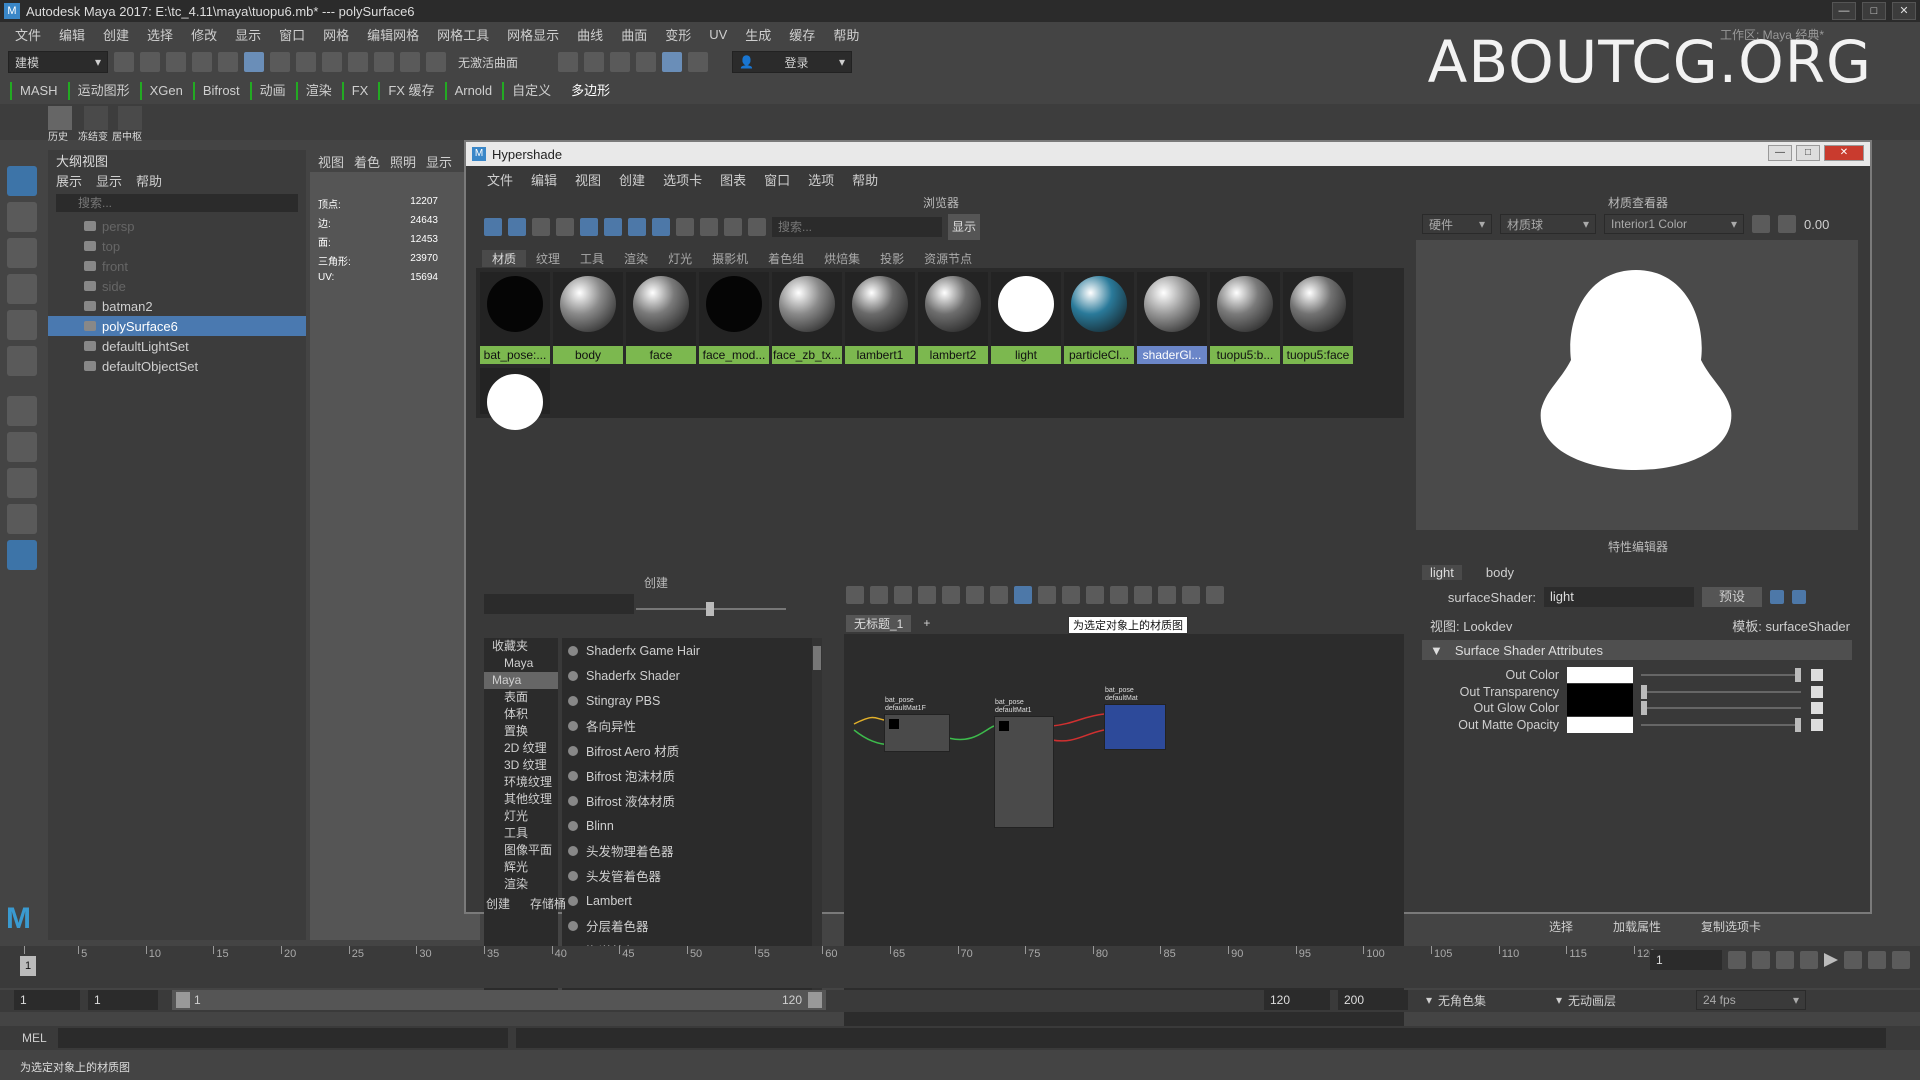 Image resolution: width=1920 pixels, height=1080 pixels. Describe the element at coordinates (689, 900) in the screenshot. I see `create-node-item: Lambert` at that location.